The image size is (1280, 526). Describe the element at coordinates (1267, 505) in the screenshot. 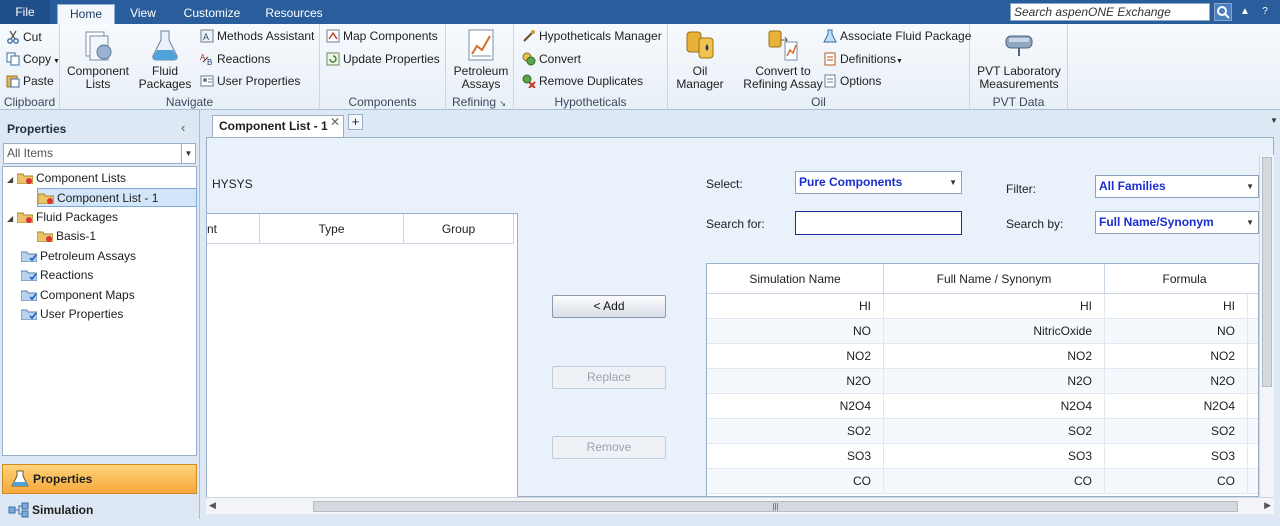

I see `scroll-right-icon: ▶` at that location.